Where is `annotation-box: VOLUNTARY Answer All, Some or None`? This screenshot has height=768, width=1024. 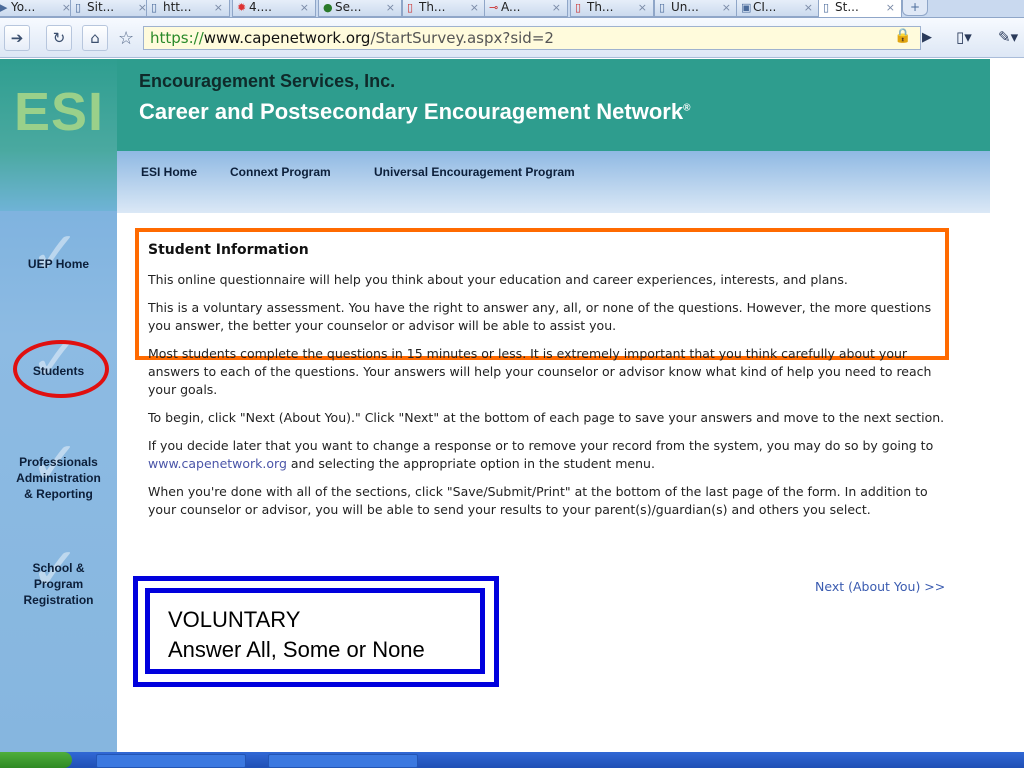
annotation-box: VOLUNTARY Answer All, Some or None is located at coordinates (315, 631).